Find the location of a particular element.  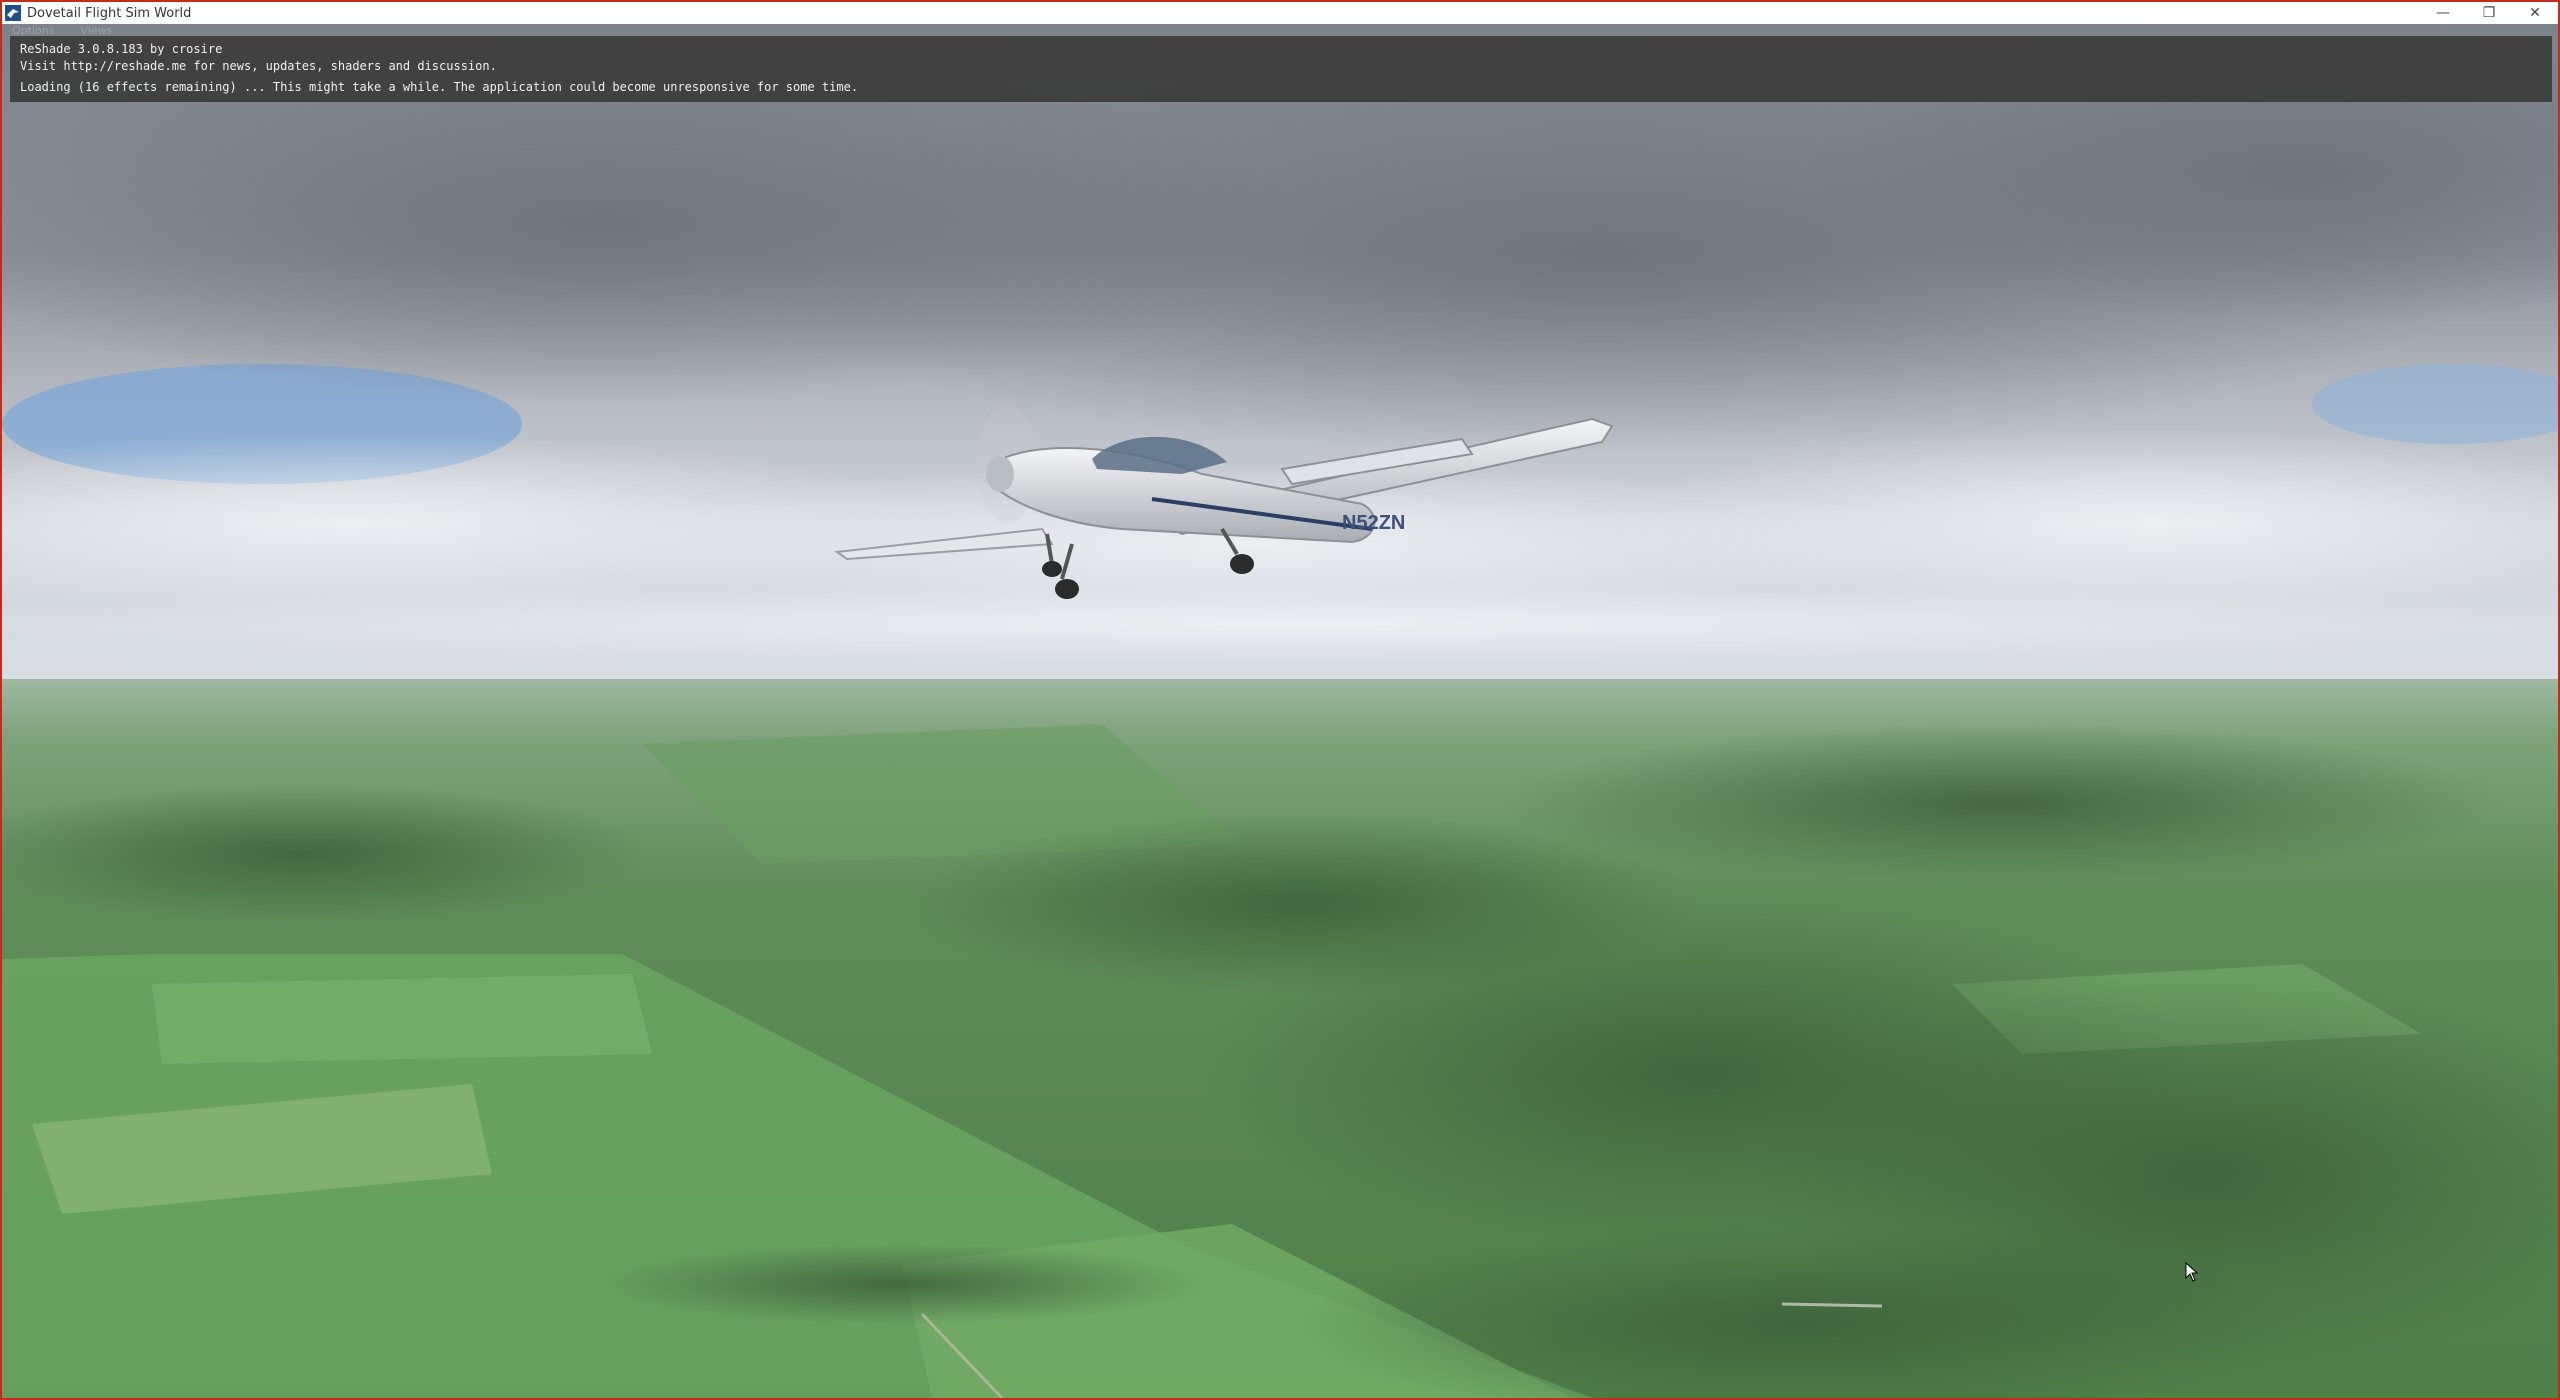

menu-bar: Options Views is located at coordinates (62, 31).